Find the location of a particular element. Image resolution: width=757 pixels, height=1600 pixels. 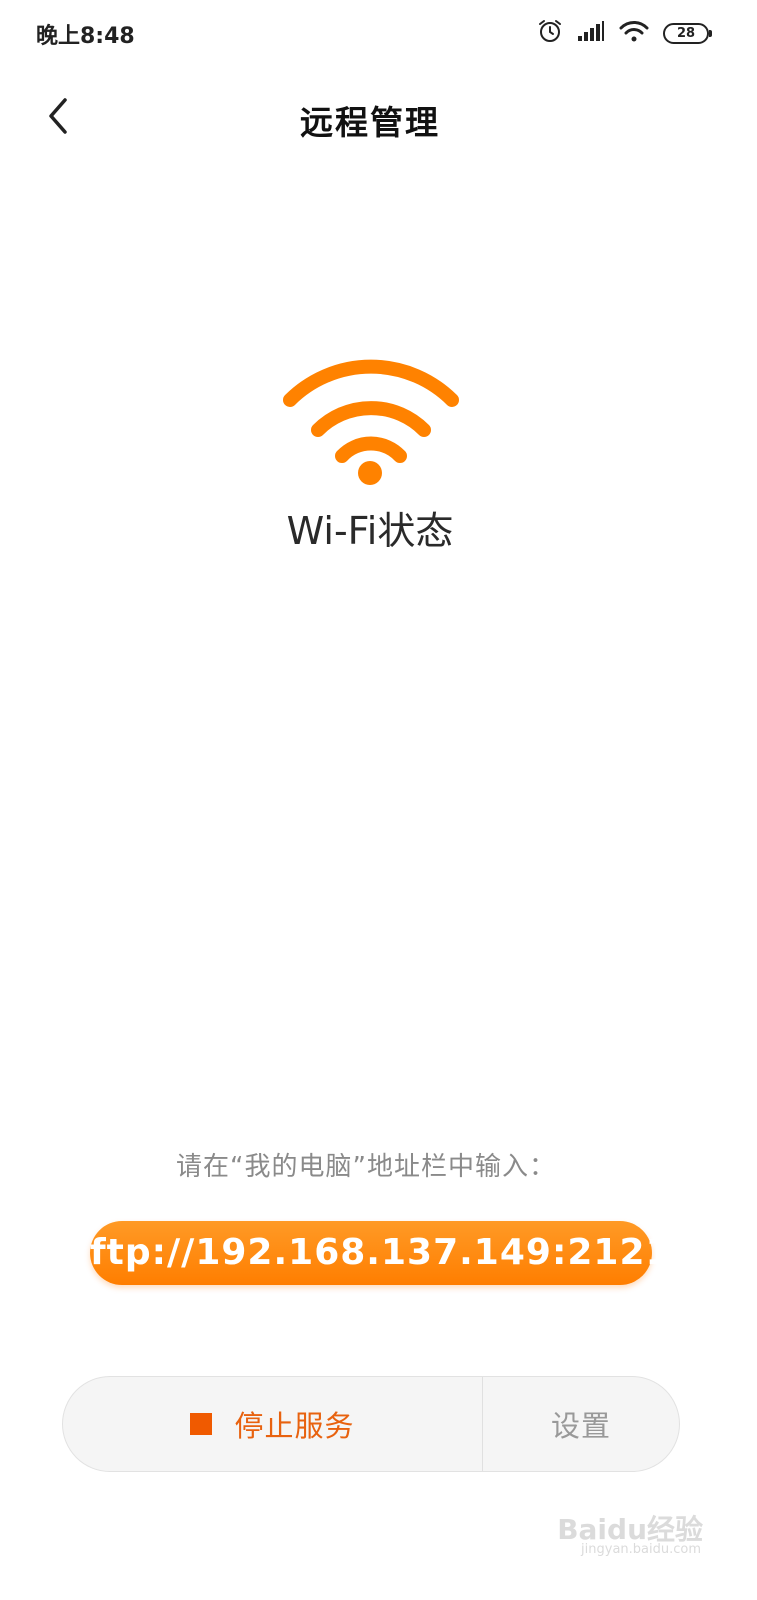

stop-square-icon is located at coordinates (201, 1424).